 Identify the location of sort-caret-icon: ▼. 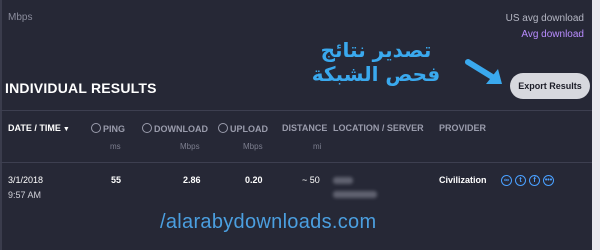
(66, 129).